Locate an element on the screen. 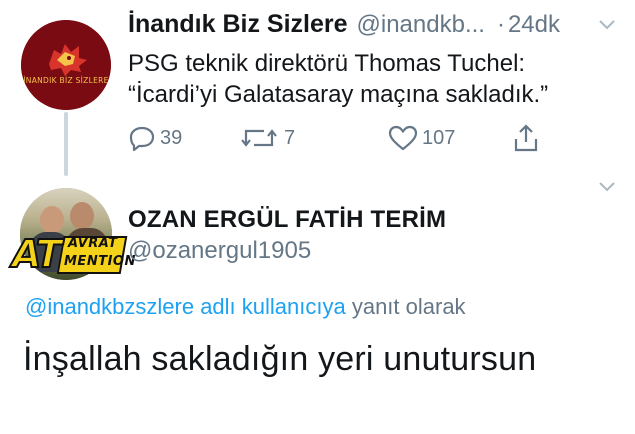  tweet-text-line: “İcardi’yi Galatasaray maçına sakladık.” is located at coordinates (338, 94).